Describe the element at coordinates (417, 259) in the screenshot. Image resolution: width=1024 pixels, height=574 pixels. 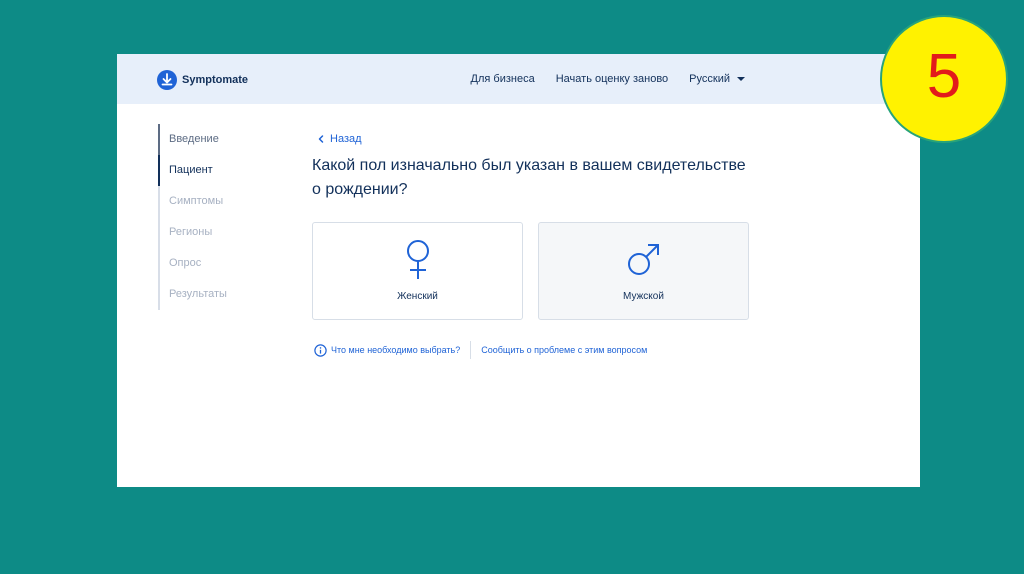
I see `female-icon` at that location.